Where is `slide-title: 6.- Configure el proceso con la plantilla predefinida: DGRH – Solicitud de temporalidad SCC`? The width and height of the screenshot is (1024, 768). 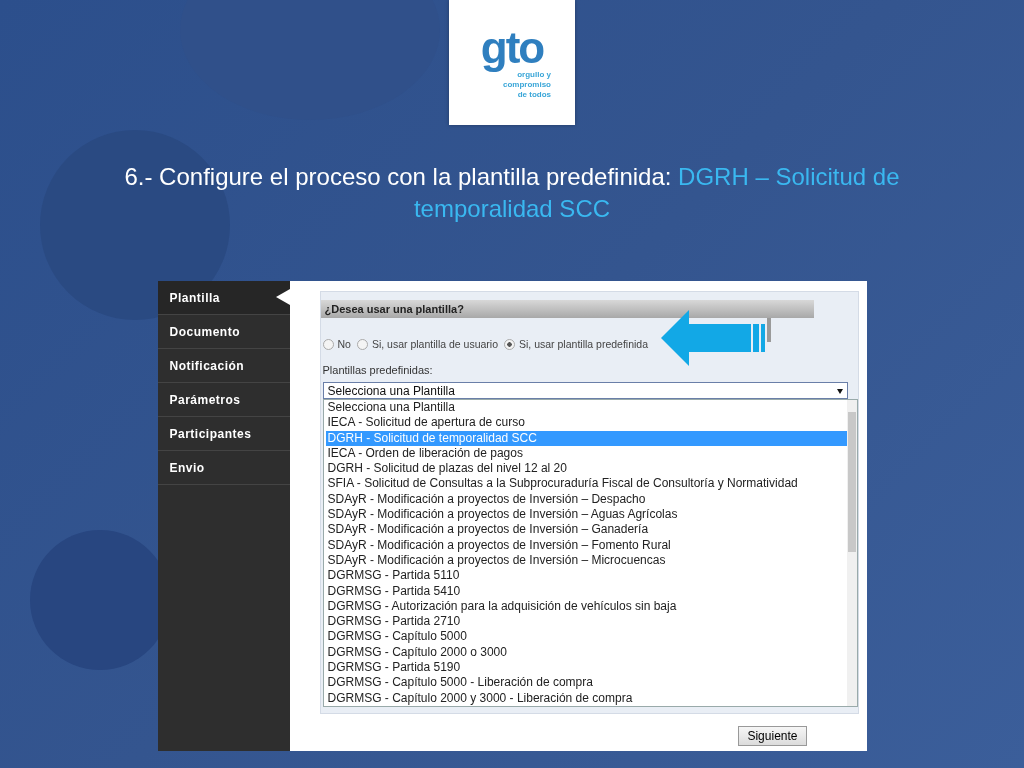
slide-title: 6.- Configure el proceso con la plantilla predefinida: DGRH – Solicitud de temporalidad SCC is located at coordinates (512, 193).